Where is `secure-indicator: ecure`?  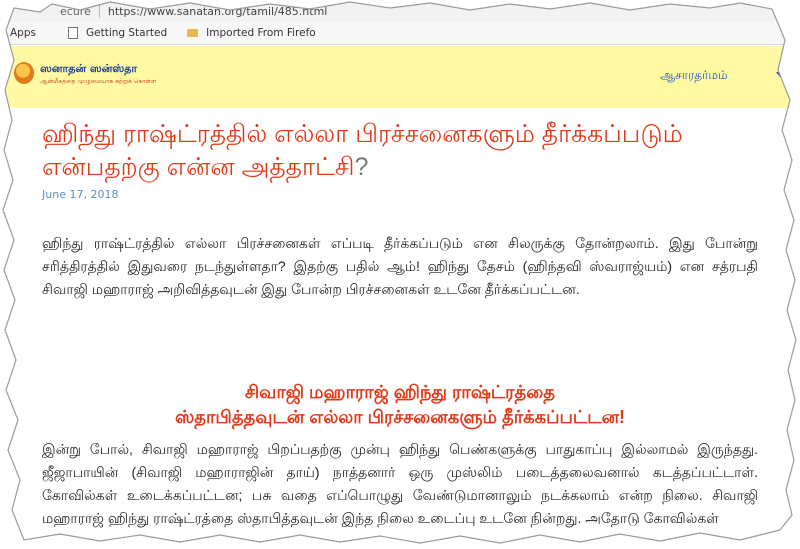
secure-indicator: ecure is located at coordinates (75, 11).